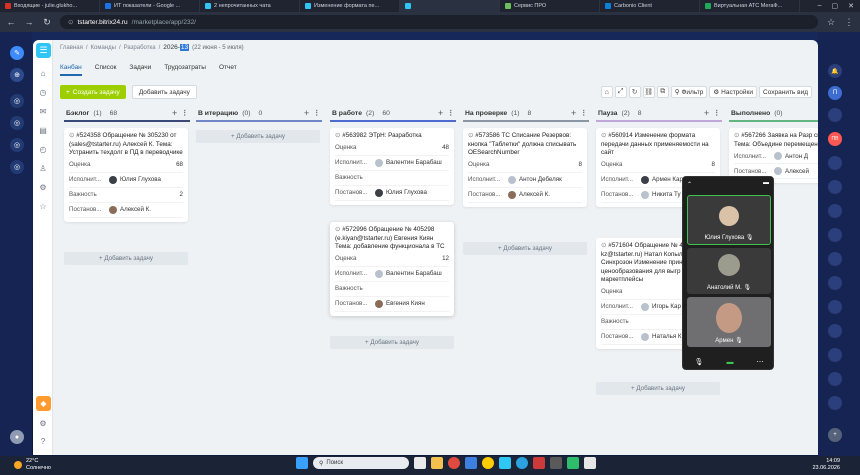 The image size is (860, 475). I want to click on contact-avatar: П, so click(835, 93).